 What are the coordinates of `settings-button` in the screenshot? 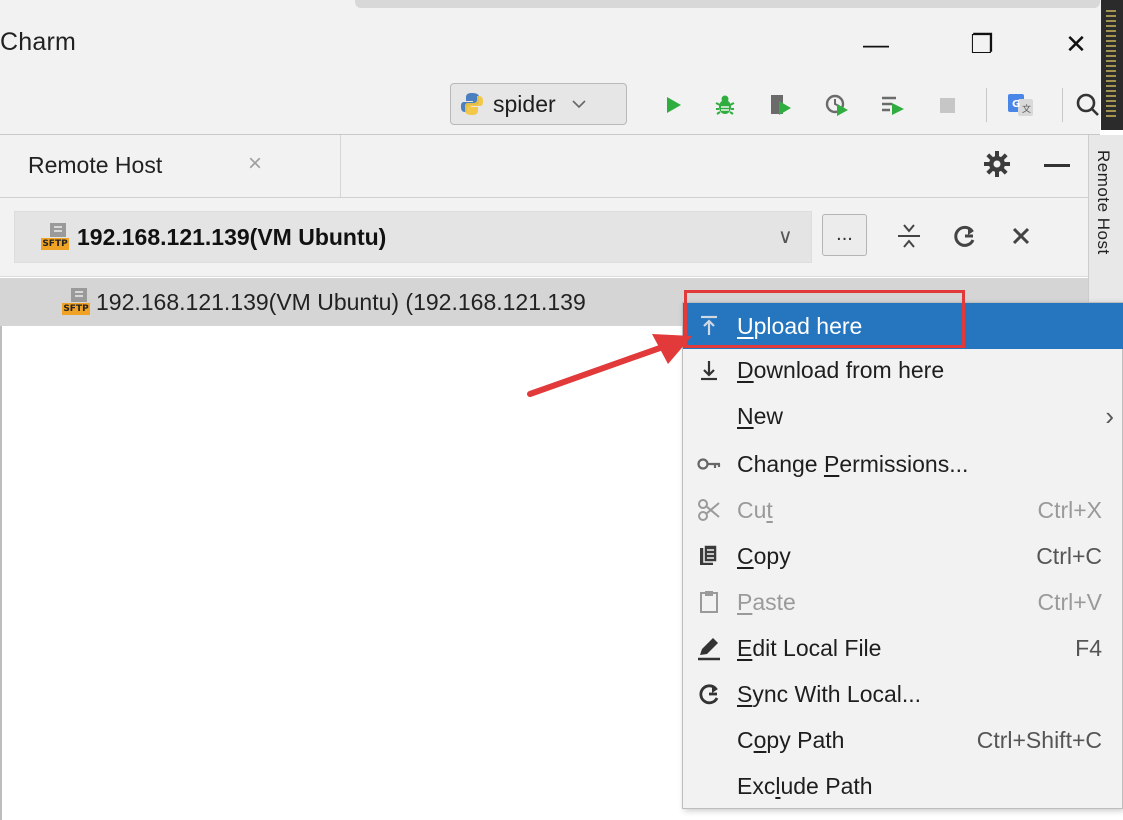 It's located at (997, 164).